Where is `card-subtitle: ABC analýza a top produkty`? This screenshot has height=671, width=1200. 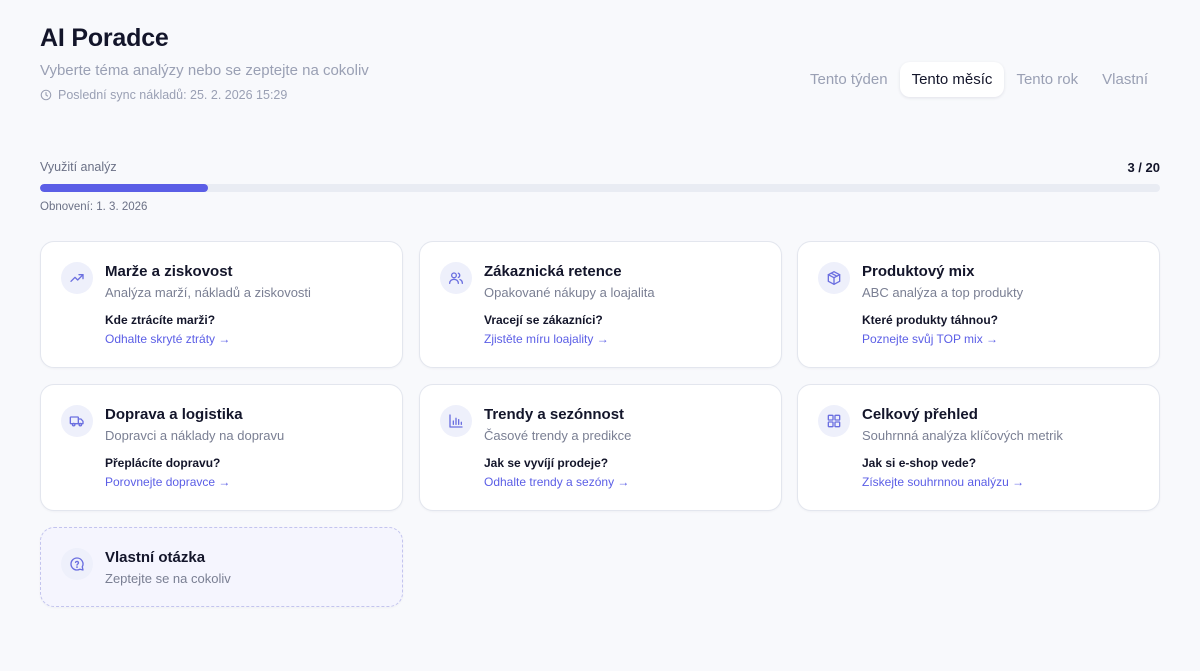 card-subtitle: ABC analýza a top produkty is located at coordinates (943, 292).